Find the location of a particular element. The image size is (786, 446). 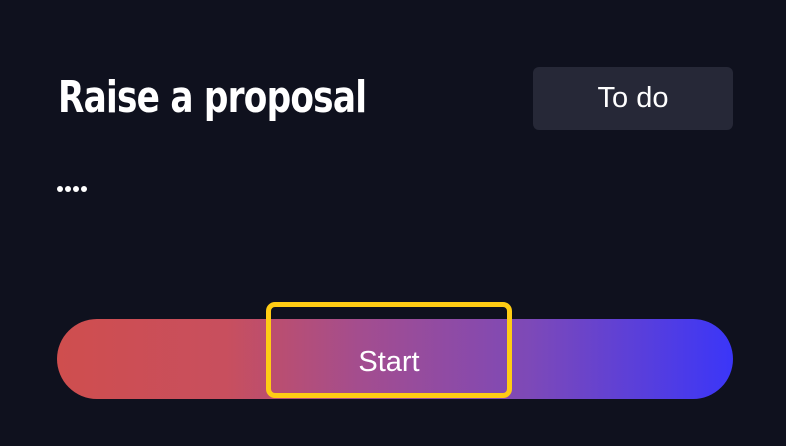

task-title: Raise a proposal is located at coordinates (212, 97).